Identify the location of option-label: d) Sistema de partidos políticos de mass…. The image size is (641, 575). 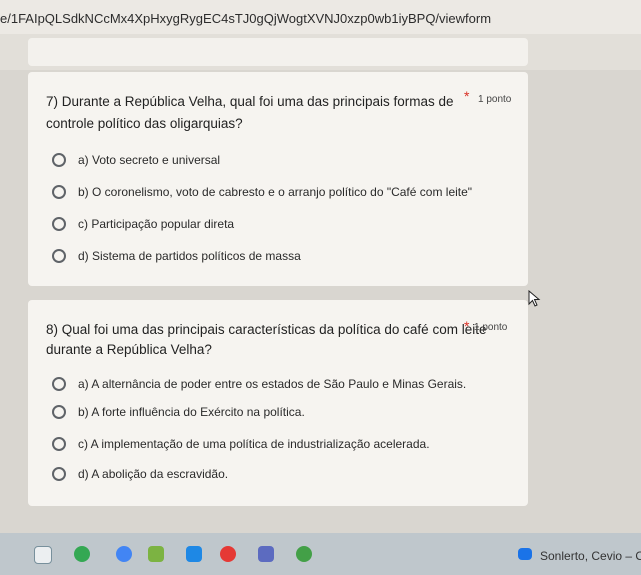
(189, 256).